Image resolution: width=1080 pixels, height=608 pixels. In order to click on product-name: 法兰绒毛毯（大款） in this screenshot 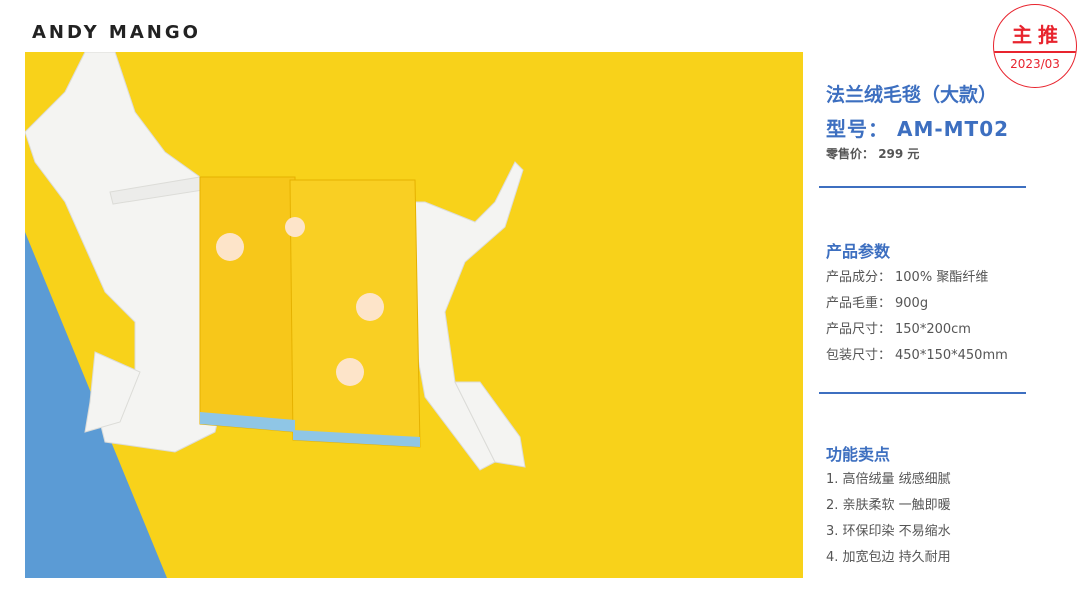, I will do `click(912, 95)`.